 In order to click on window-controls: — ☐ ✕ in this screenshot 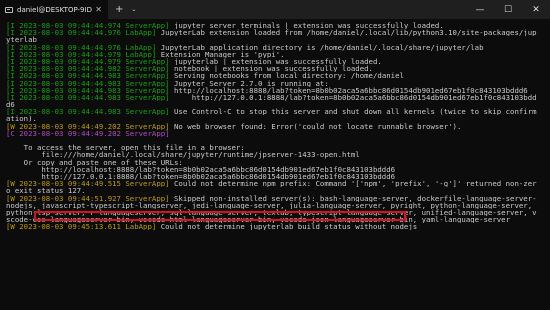, I will do `click(508, 9)`.